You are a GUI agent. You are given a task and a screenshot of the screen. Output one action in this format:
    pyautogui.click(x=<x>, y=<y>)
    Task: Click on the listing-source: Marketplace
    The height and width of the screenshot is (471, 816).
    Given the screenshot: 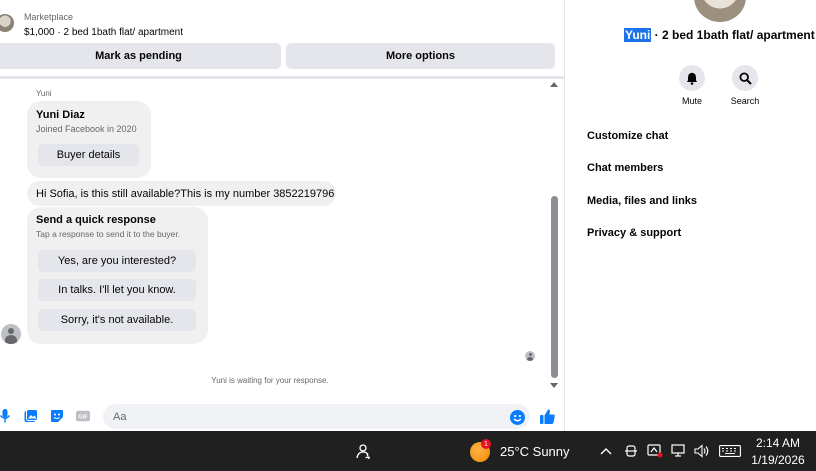 What is the action you would take?
    pyautogui.click(x=49, y=17)
    